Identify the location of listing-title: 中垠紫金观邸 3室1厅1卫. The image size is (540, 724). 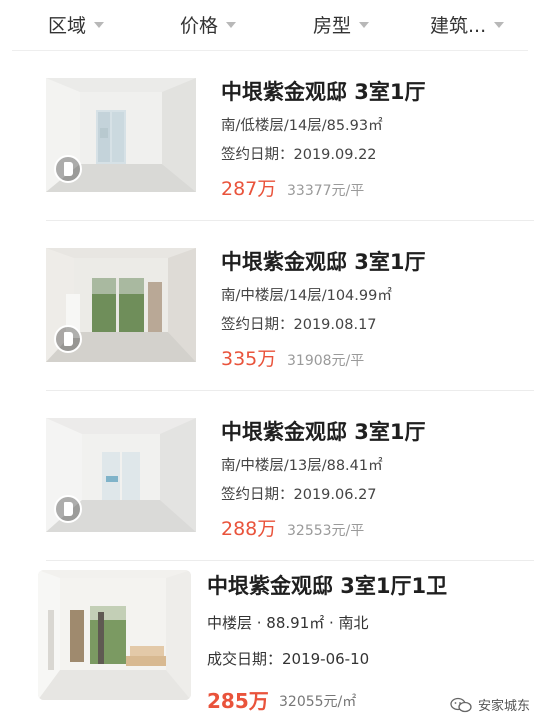
(327, 585).